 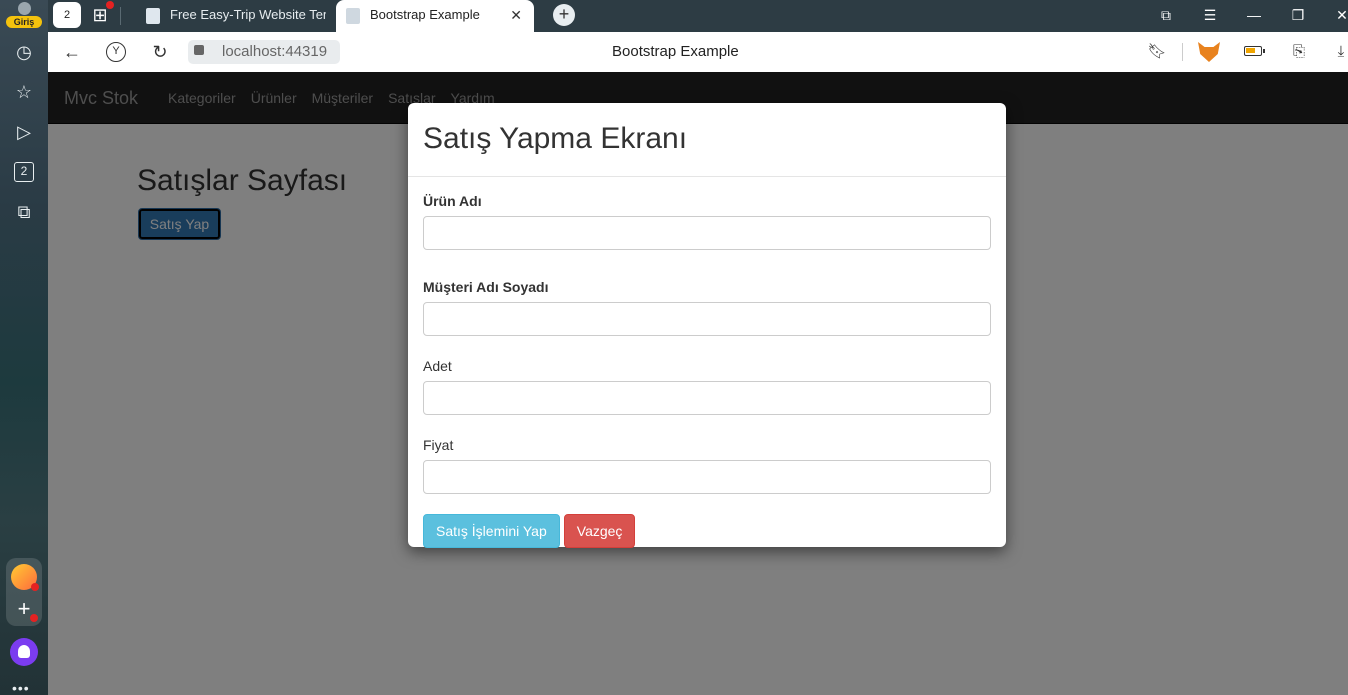 What do you see at coordinates (707, 233) in the screenshot?
I see `product-name-input` at bounding box center [707, 233].